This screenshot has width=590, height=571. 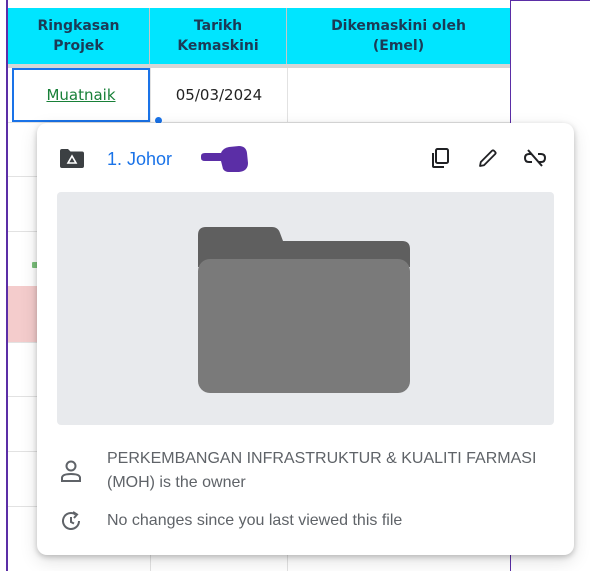 What do you see at coordinates (305, 158) in the screenshot?
I see `popup-header: 1. Johor` at bounding box center [305, 158].